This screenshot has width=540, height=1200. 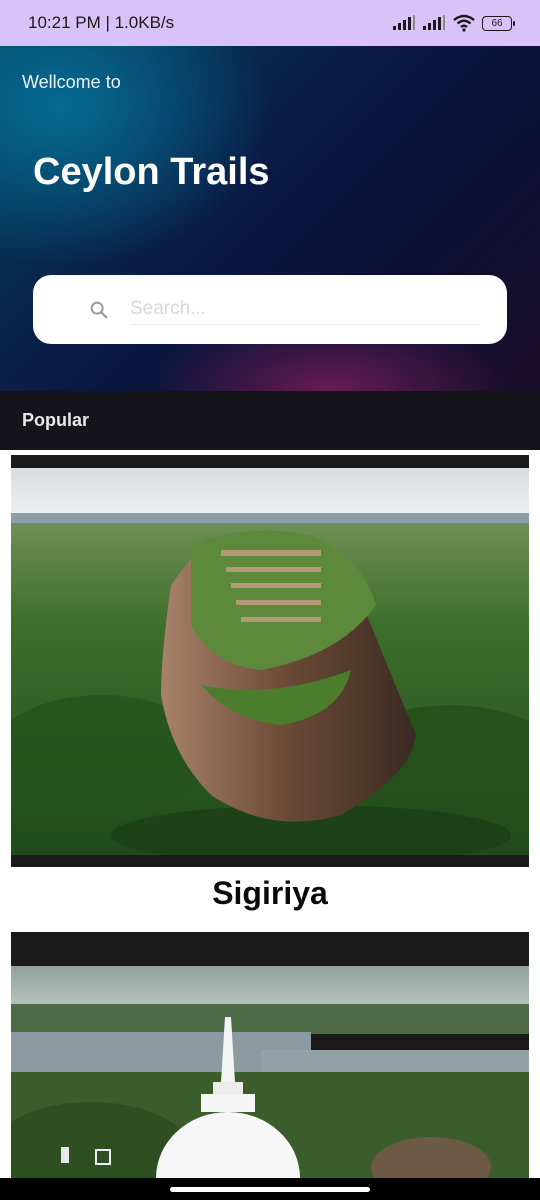 What do you see at coordinates (56, 420) in the screenshot?
I see `popular-label: Popular` at bounding box center [56, 420].